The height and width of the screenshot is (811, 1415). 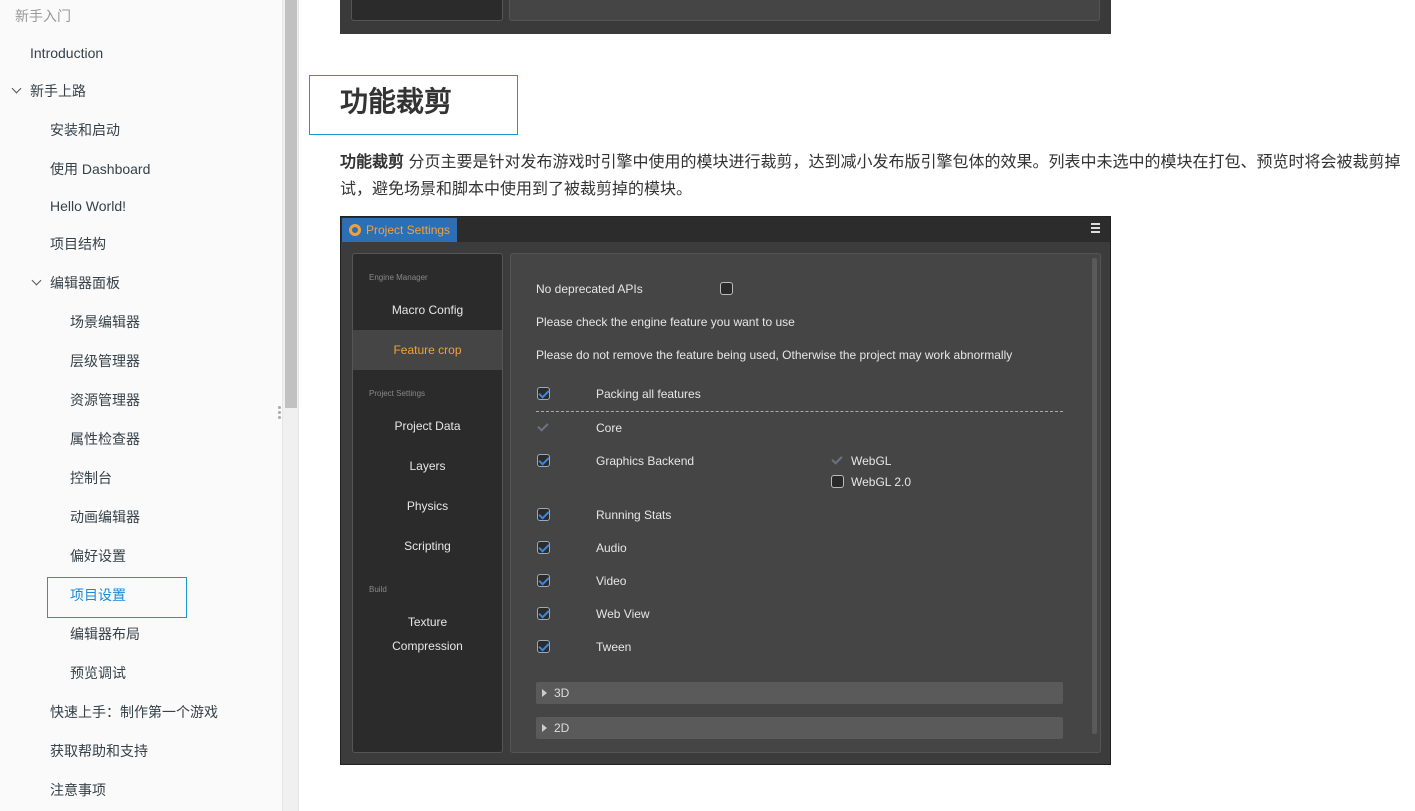 I want to click on nav-item-texture-compression-line1: Texture, so click(x=427, y=622).